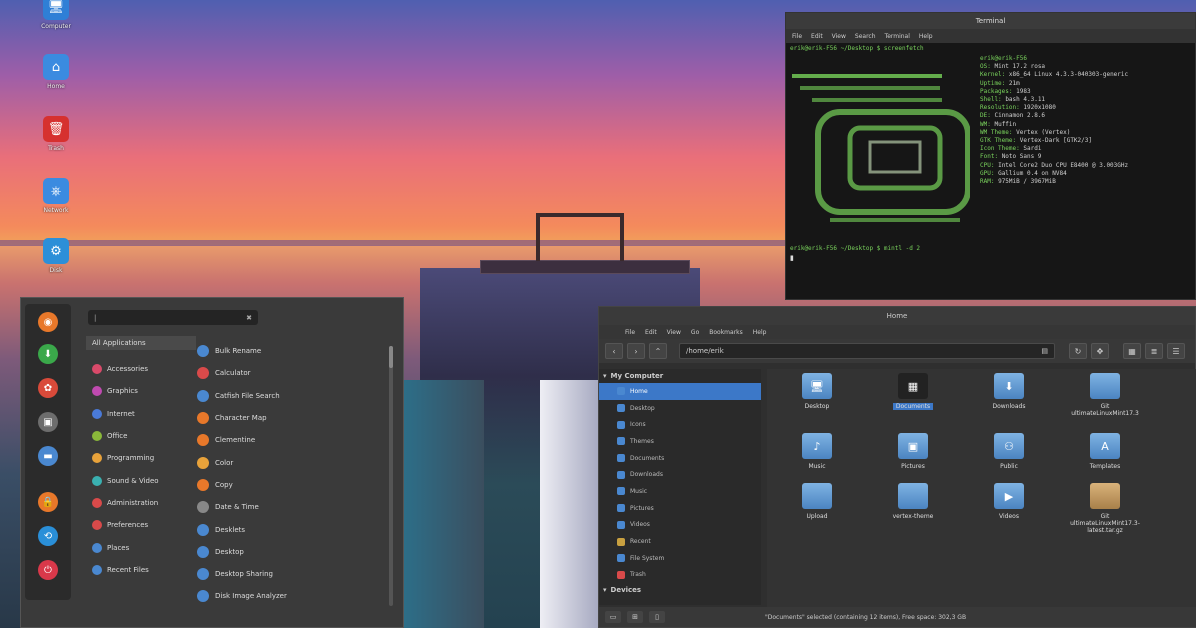 The width and height of the screenshot is (1196, 628). Describe the element at coordinates (48, 322) in the screenshot. I see `firefox-icon: ◉` at that location.